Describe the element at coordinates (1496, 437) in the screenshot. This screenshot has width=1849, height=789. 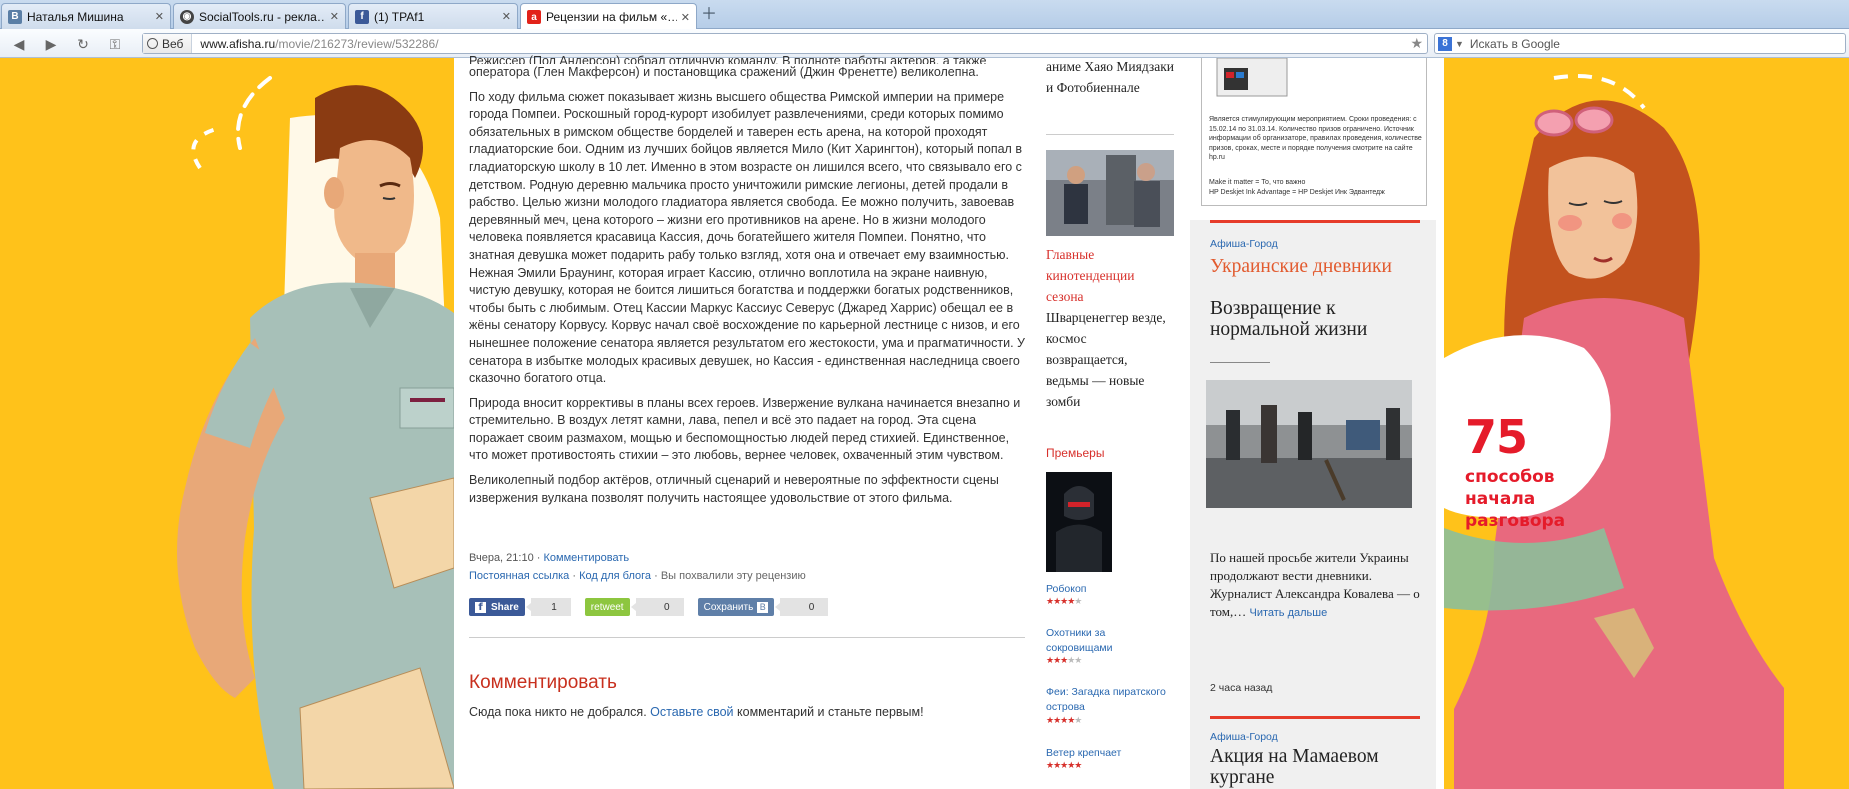
I see `promo-number: 75` at that location.